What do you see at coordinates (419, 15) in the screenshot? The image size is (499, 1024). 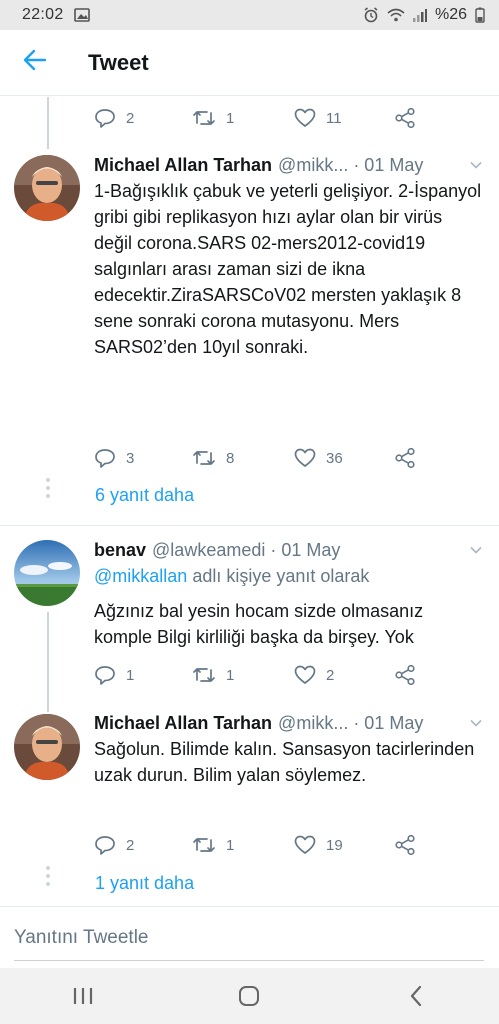 I see `signal-icon` at bounding box center [419, 15].